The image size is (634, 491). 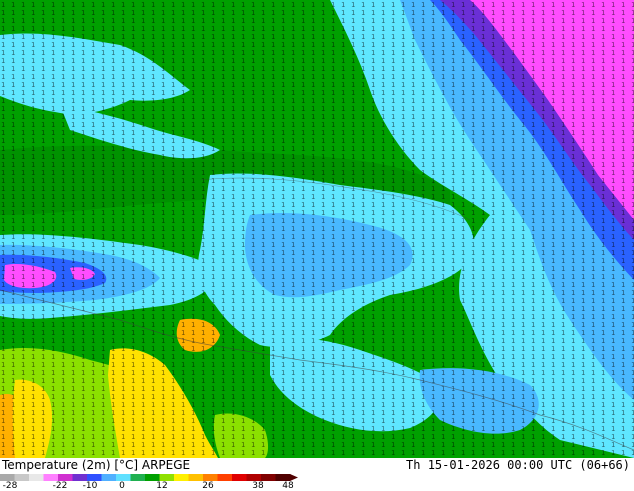 What do you see at coordinates (96, 465) in the screenshot?
I see `map-title: Temperature (2m) [°C] ARPEGE` at bounding box center [96, 465].